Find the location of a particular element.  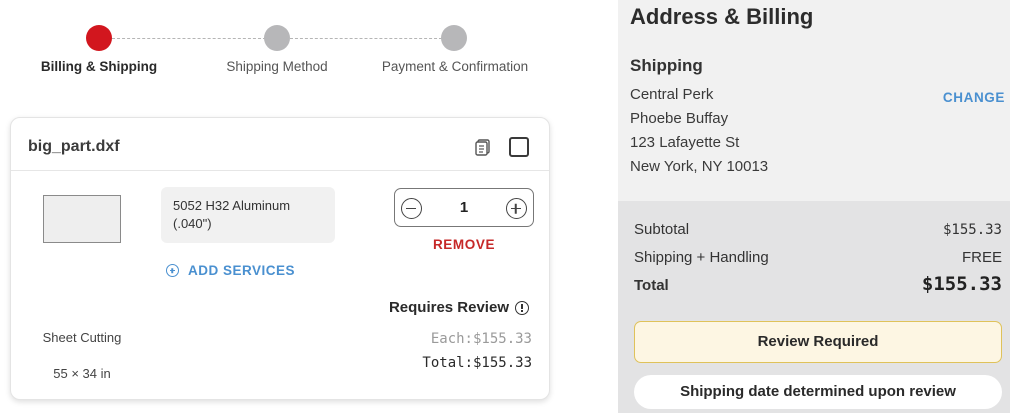

change-address-button: CHANGE is located at coordinates (974, 97).